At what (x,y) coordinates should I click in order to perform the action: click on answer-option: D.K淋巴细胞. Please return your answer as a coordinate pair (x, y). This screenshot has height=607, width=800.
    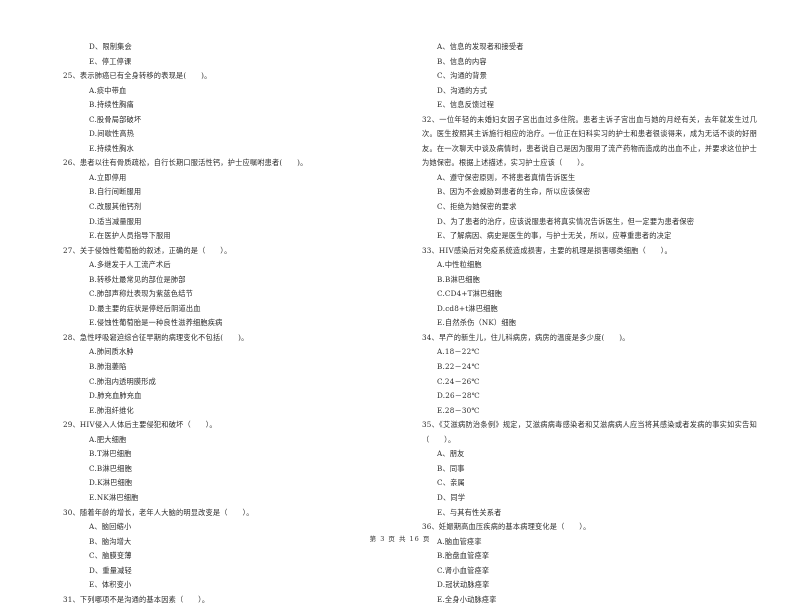
    Looking at the image, I should click on (111, 483).